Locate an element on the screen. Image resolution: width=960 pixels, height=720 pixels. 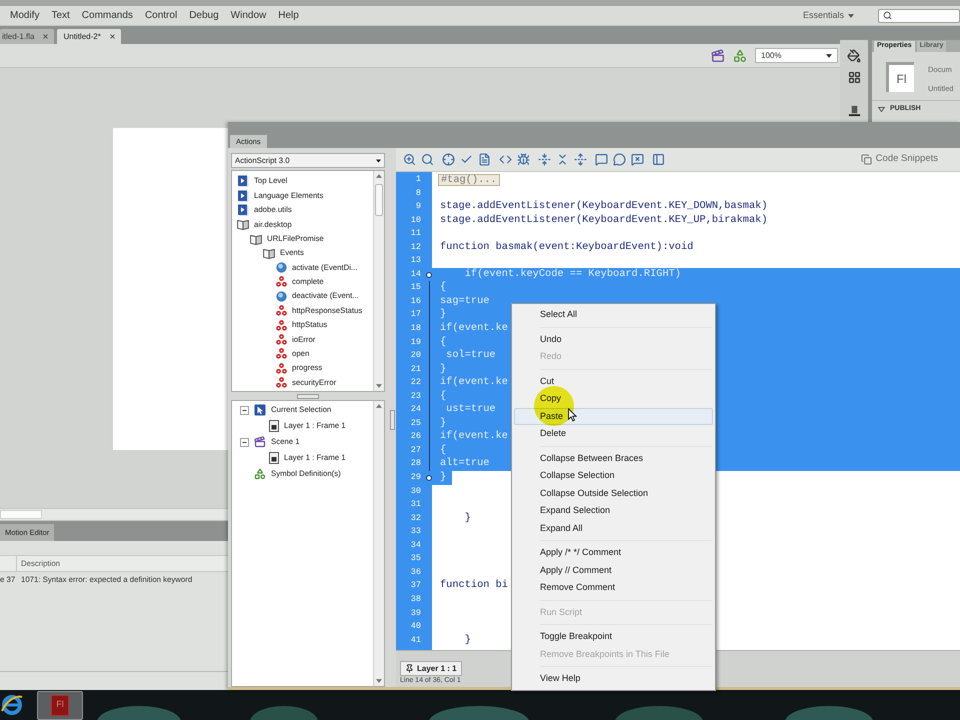
menu-item: Modify is located at coordinates (25, 15).